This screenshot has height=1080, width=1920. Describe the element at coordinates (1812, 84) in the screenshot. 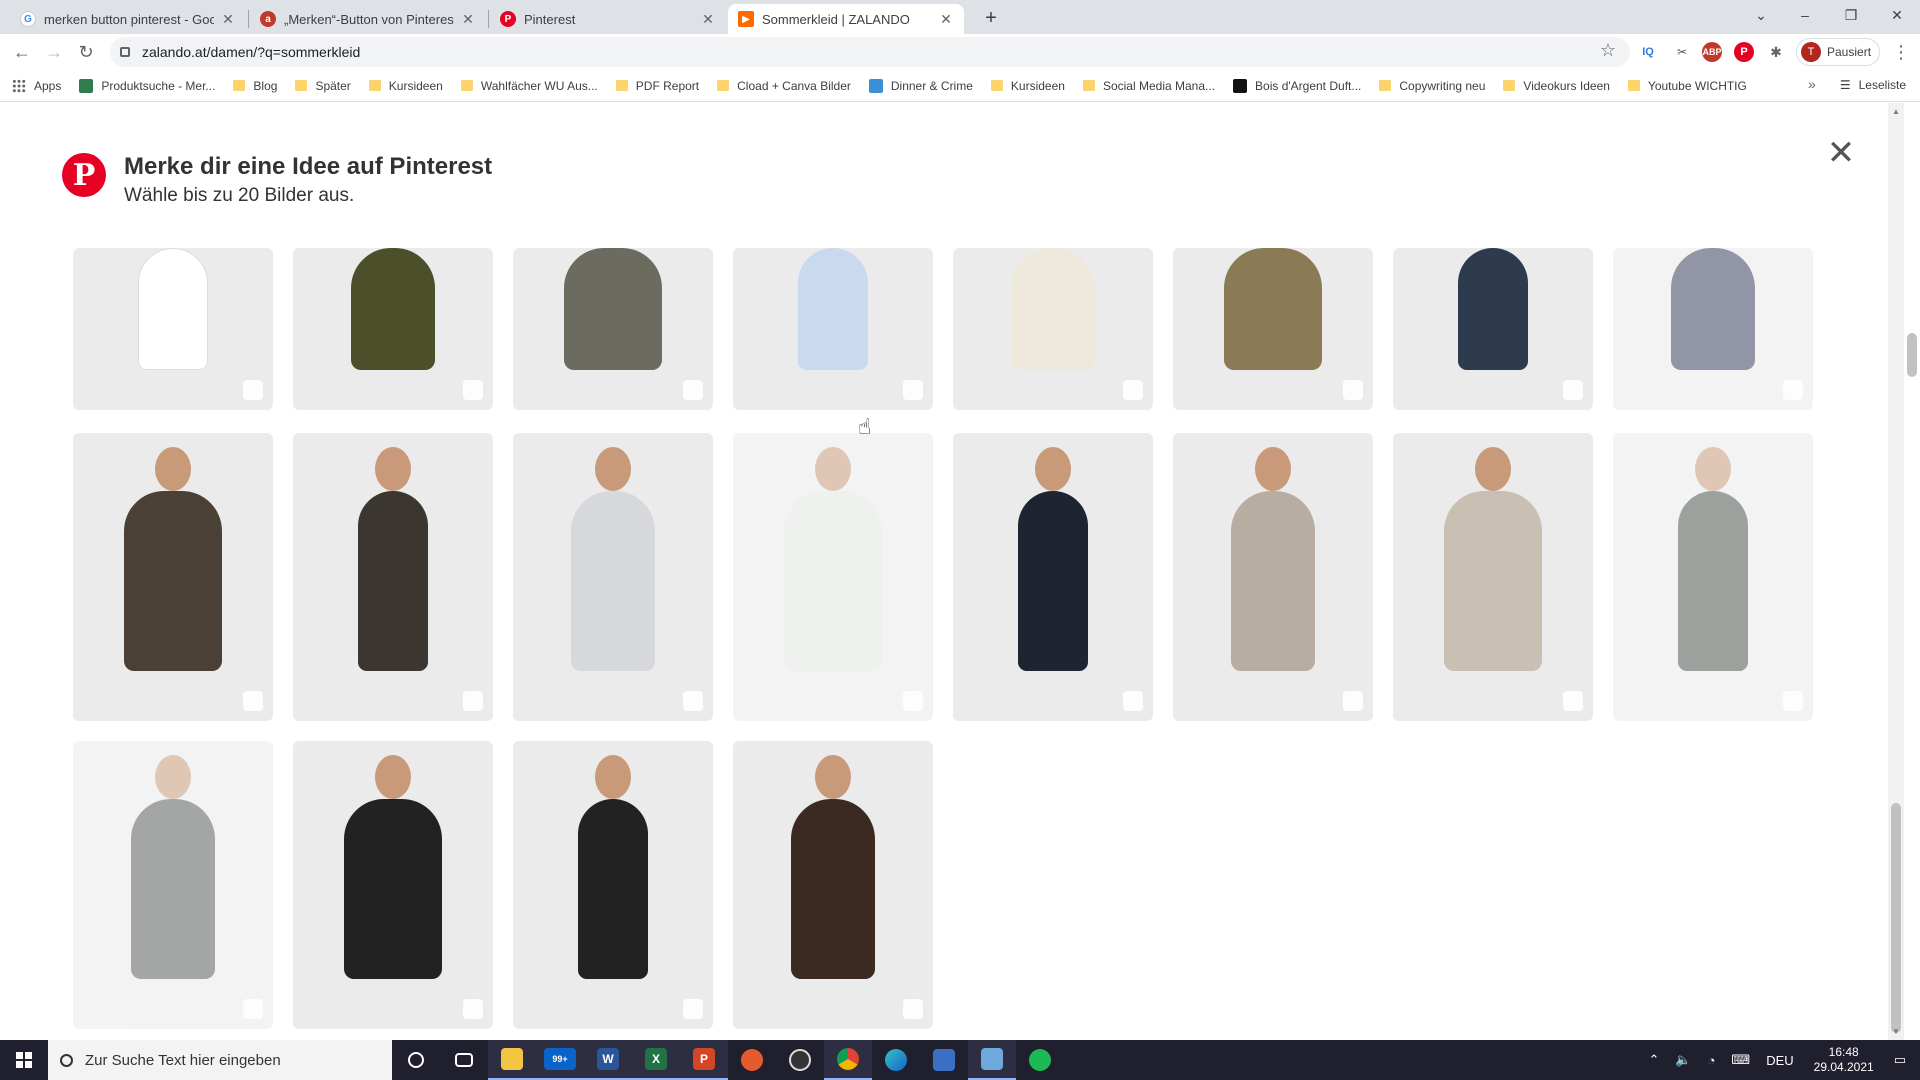

I see `more-bookmarks-button: »` at that location.